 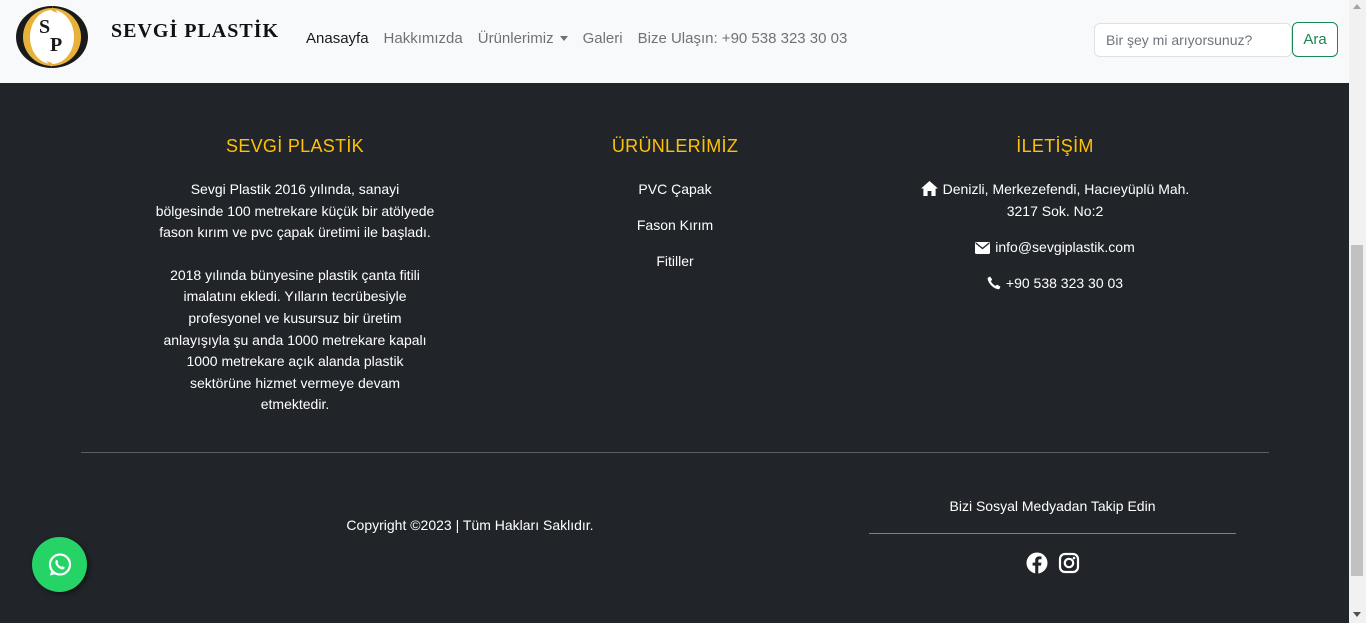 I want to click on nav-item-label: Bize Ulaşın: +90 538 323 30 03, so click(x=742, y=38).